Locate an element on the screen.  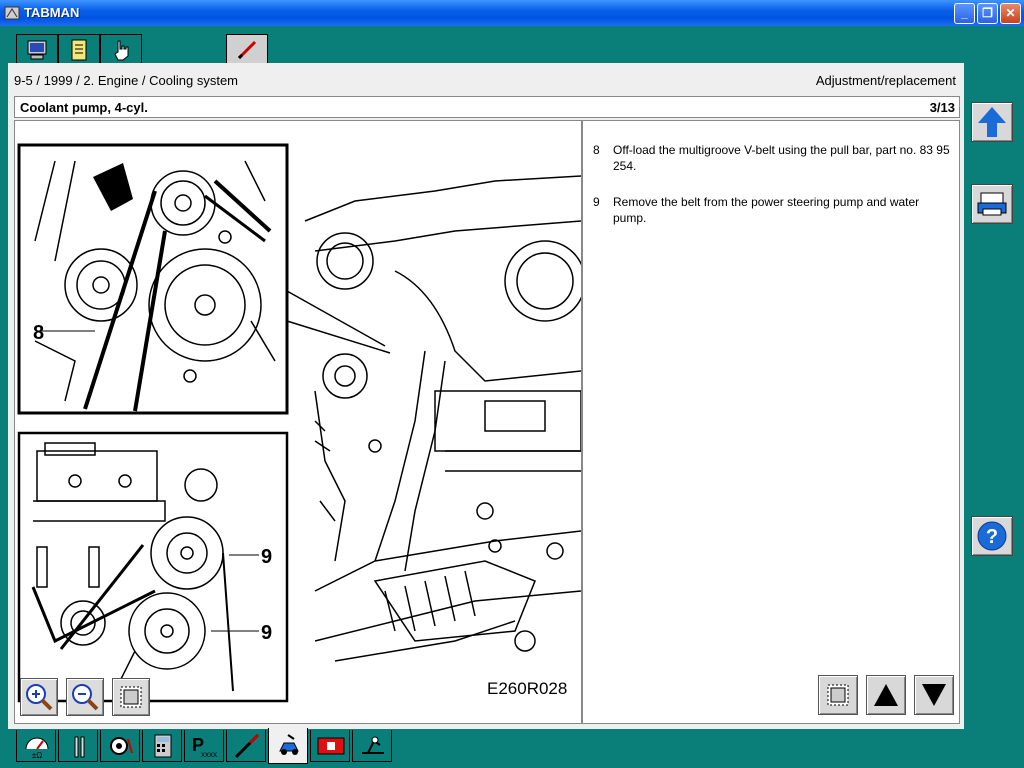
meter-icon: ±Ω is located at coordinates (37, 748).